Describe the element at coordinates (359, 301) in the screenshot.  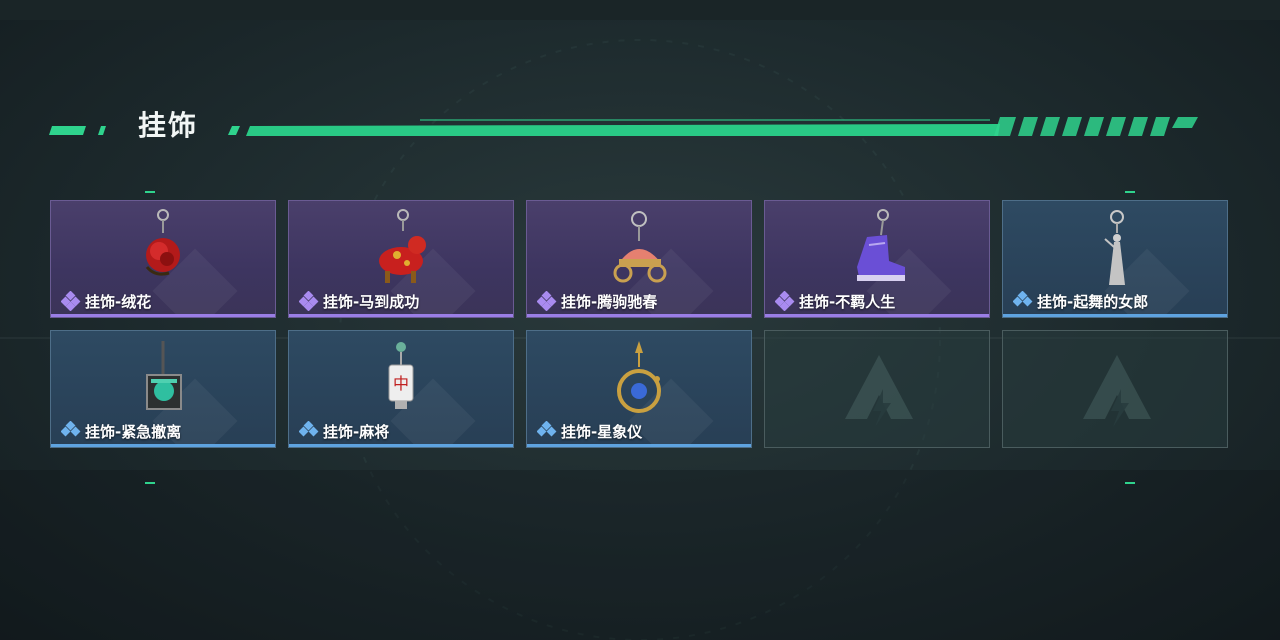
I see `charm-label: 挂饰-马到成功` at that location.